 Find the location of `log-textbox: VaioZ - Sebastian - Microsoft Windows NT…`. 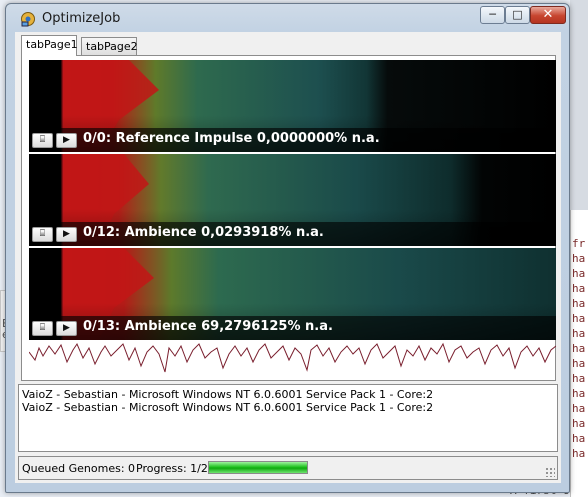

log-textbox: VaioZ - Sebastian - Microsoft Windows NT… is located at coordinates (288, 418).